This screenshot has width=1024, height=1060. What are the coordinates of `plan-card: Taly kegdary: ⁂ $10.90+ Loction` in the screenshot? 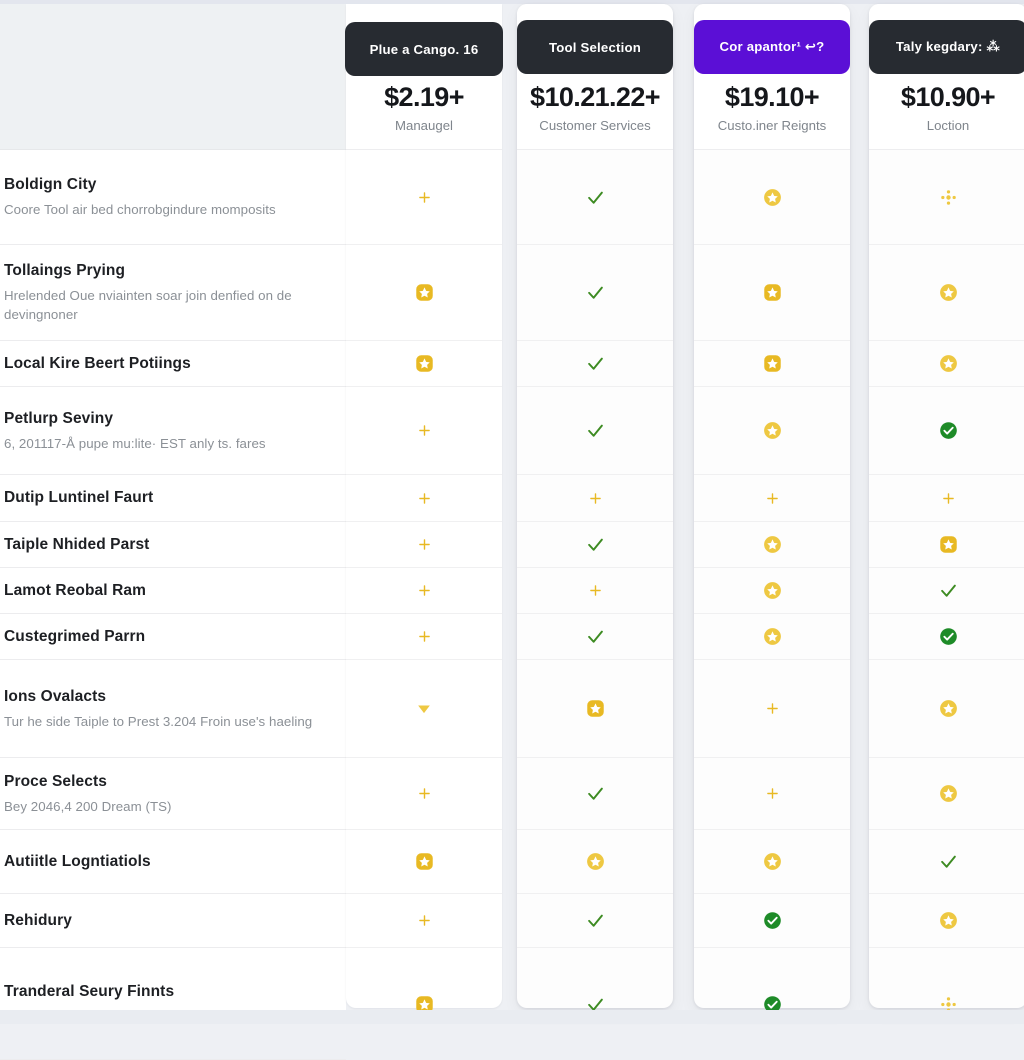 It's located at (946, 508).